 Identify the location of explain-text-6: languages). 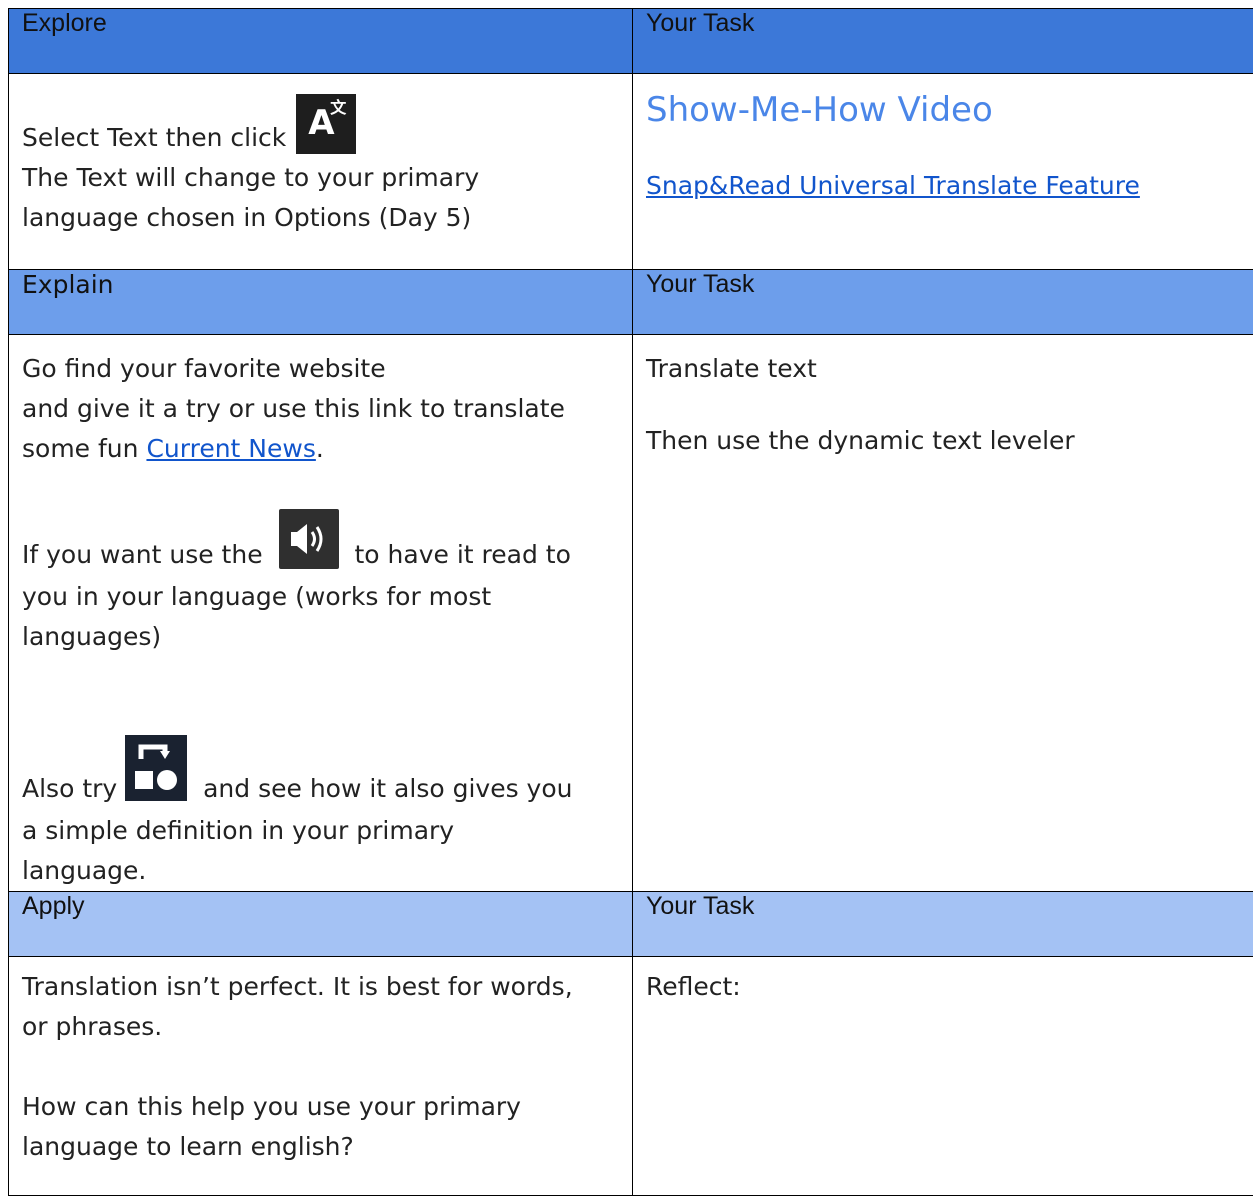
(320, 637).